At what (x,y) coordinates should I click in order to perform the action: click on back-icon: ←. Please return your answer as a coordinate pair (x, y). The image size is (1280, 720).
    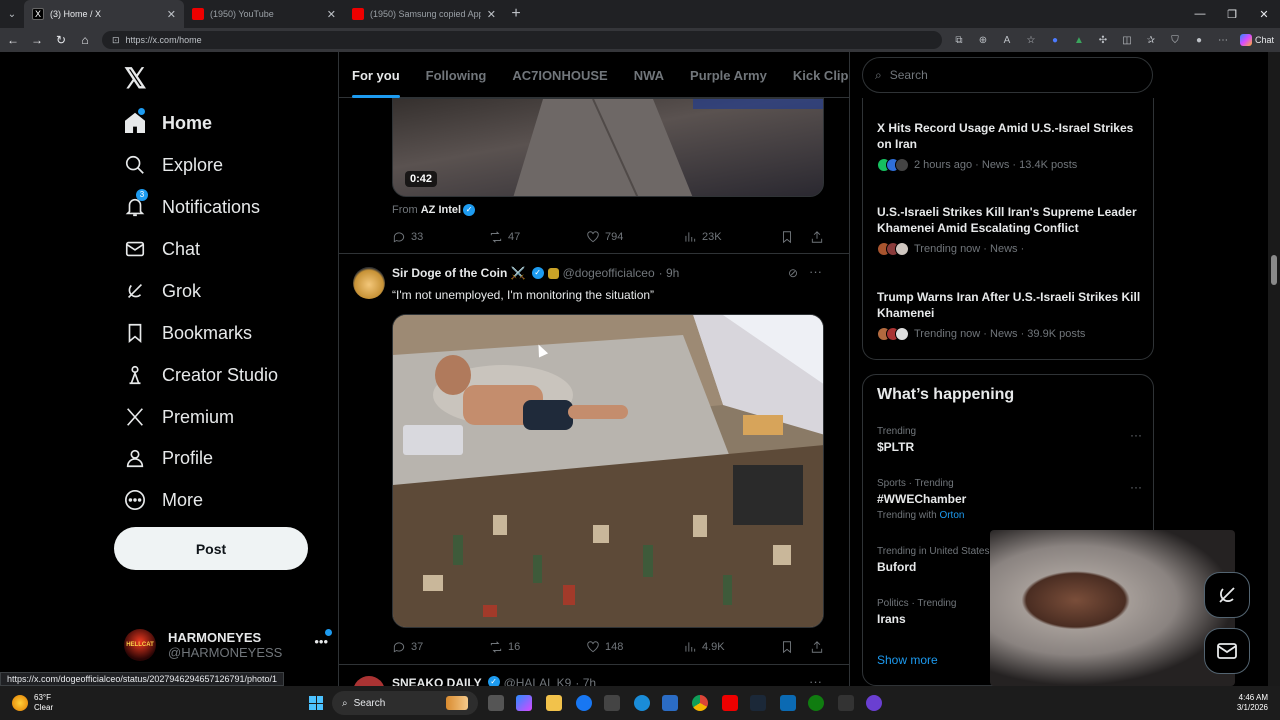
    Looking at the image, I should click on (13, 40).